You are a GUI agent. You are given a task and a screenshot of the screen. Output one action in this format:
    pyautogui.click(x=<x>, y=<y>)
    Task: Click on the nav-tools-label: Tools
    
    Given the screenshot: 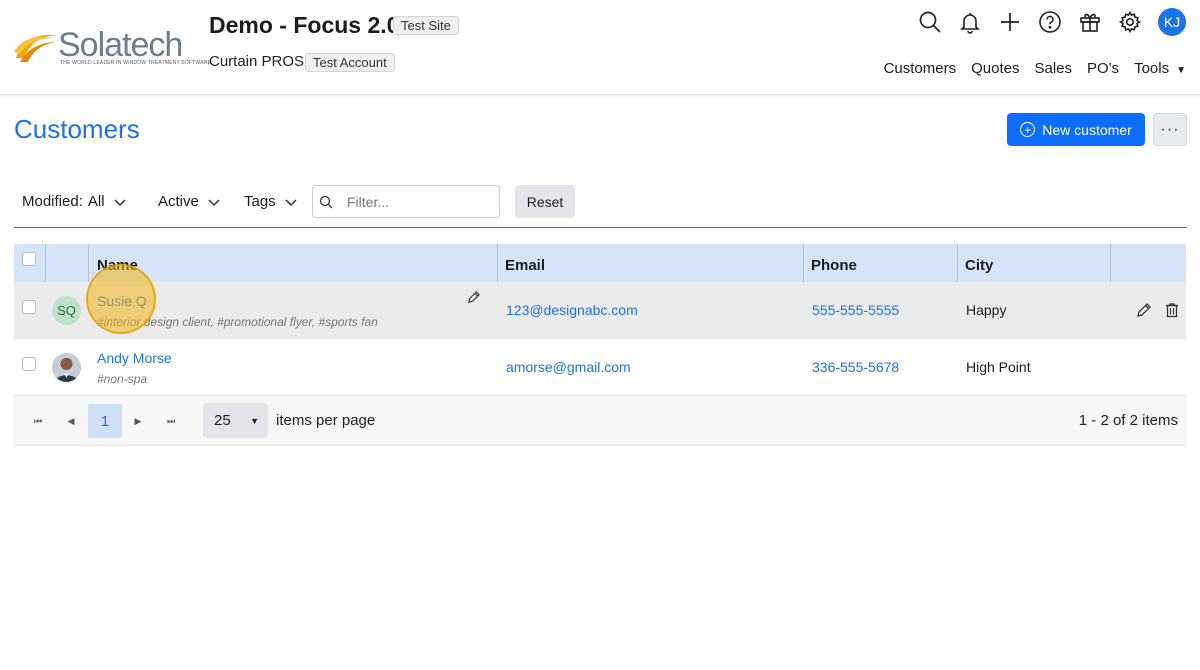 What is the action you would take?
    pyautogui.click(x=1152, y=68)
    